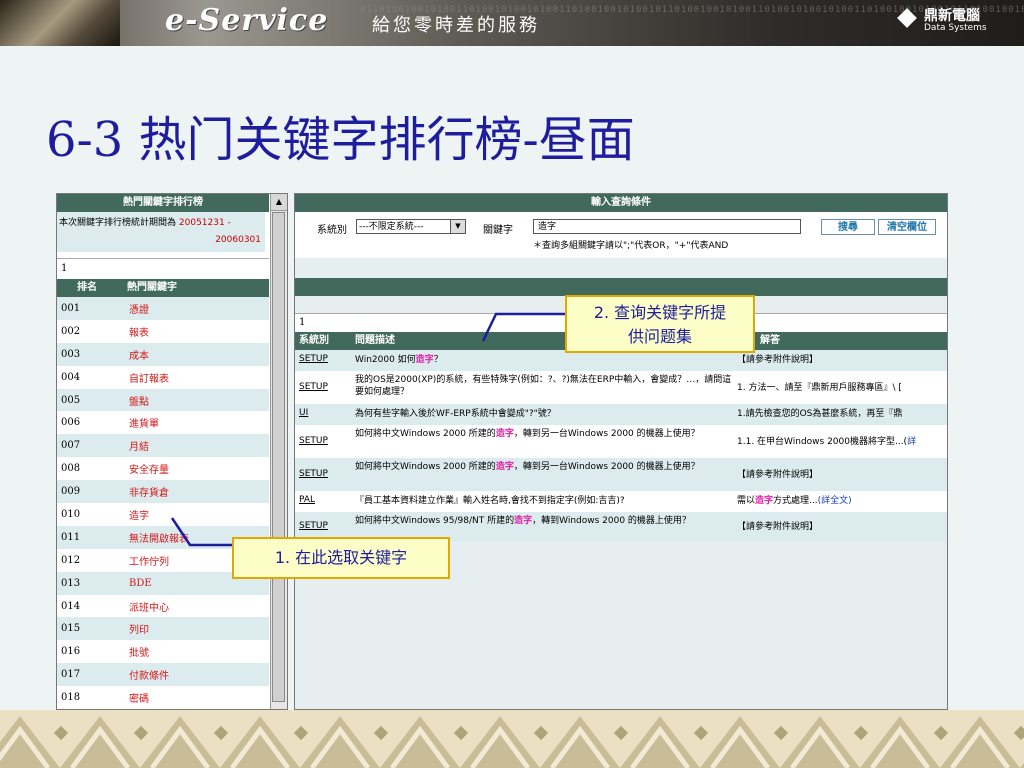 This screenshot has height=768, width=1024. I want to click on ranking-row: 010 造字, so click(163, 514).